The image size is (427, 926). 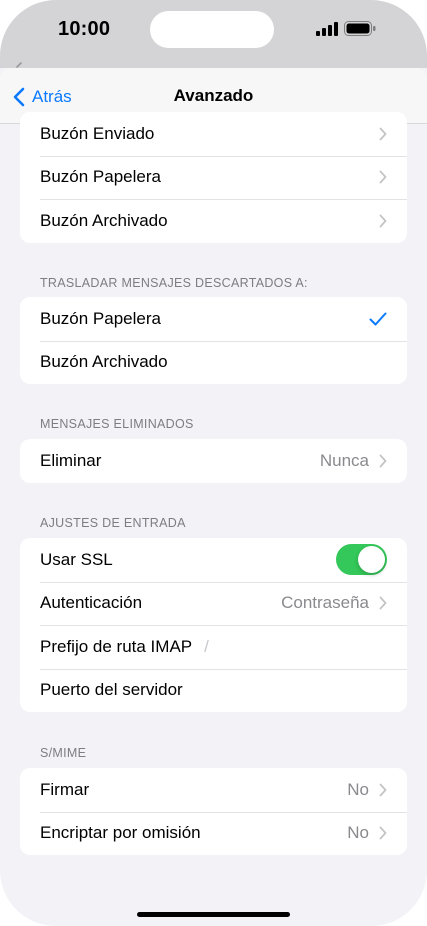 I want to click on list-item-archive-mailbox: Buzón Archivado, so click(x=213, y=221).